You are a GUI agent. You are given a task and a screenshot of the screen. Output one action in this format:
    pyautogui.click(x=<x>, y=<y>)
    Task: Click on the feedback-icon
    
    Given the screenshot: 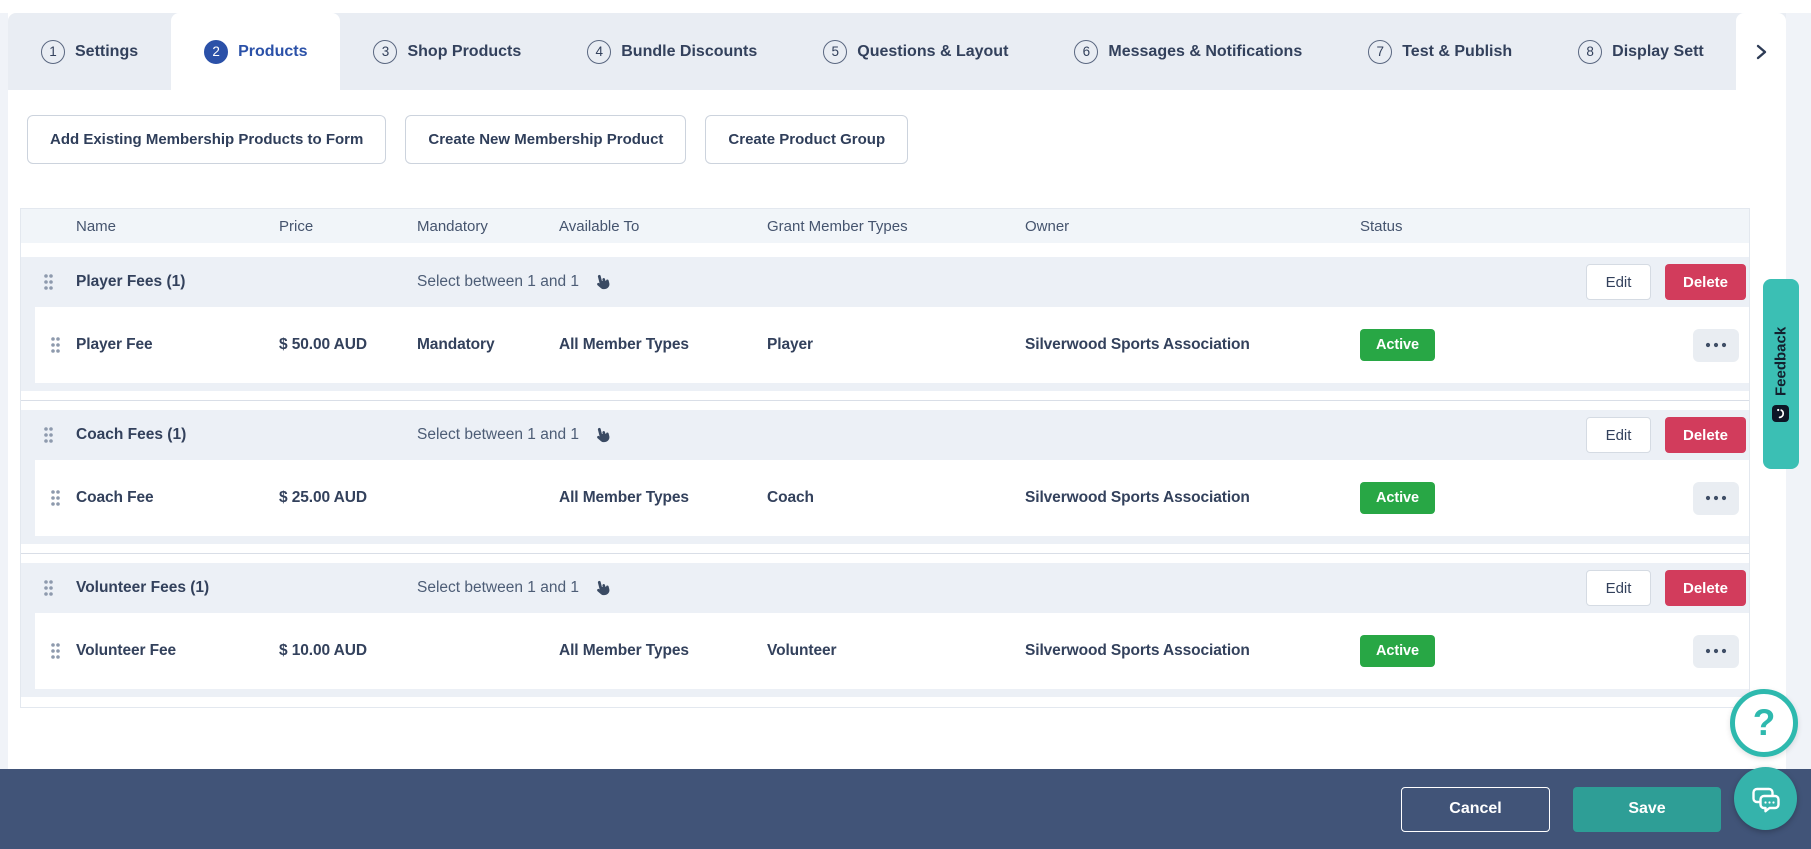 What is the action you would take?
    pyautogui.click(x=1781, y=413)
    